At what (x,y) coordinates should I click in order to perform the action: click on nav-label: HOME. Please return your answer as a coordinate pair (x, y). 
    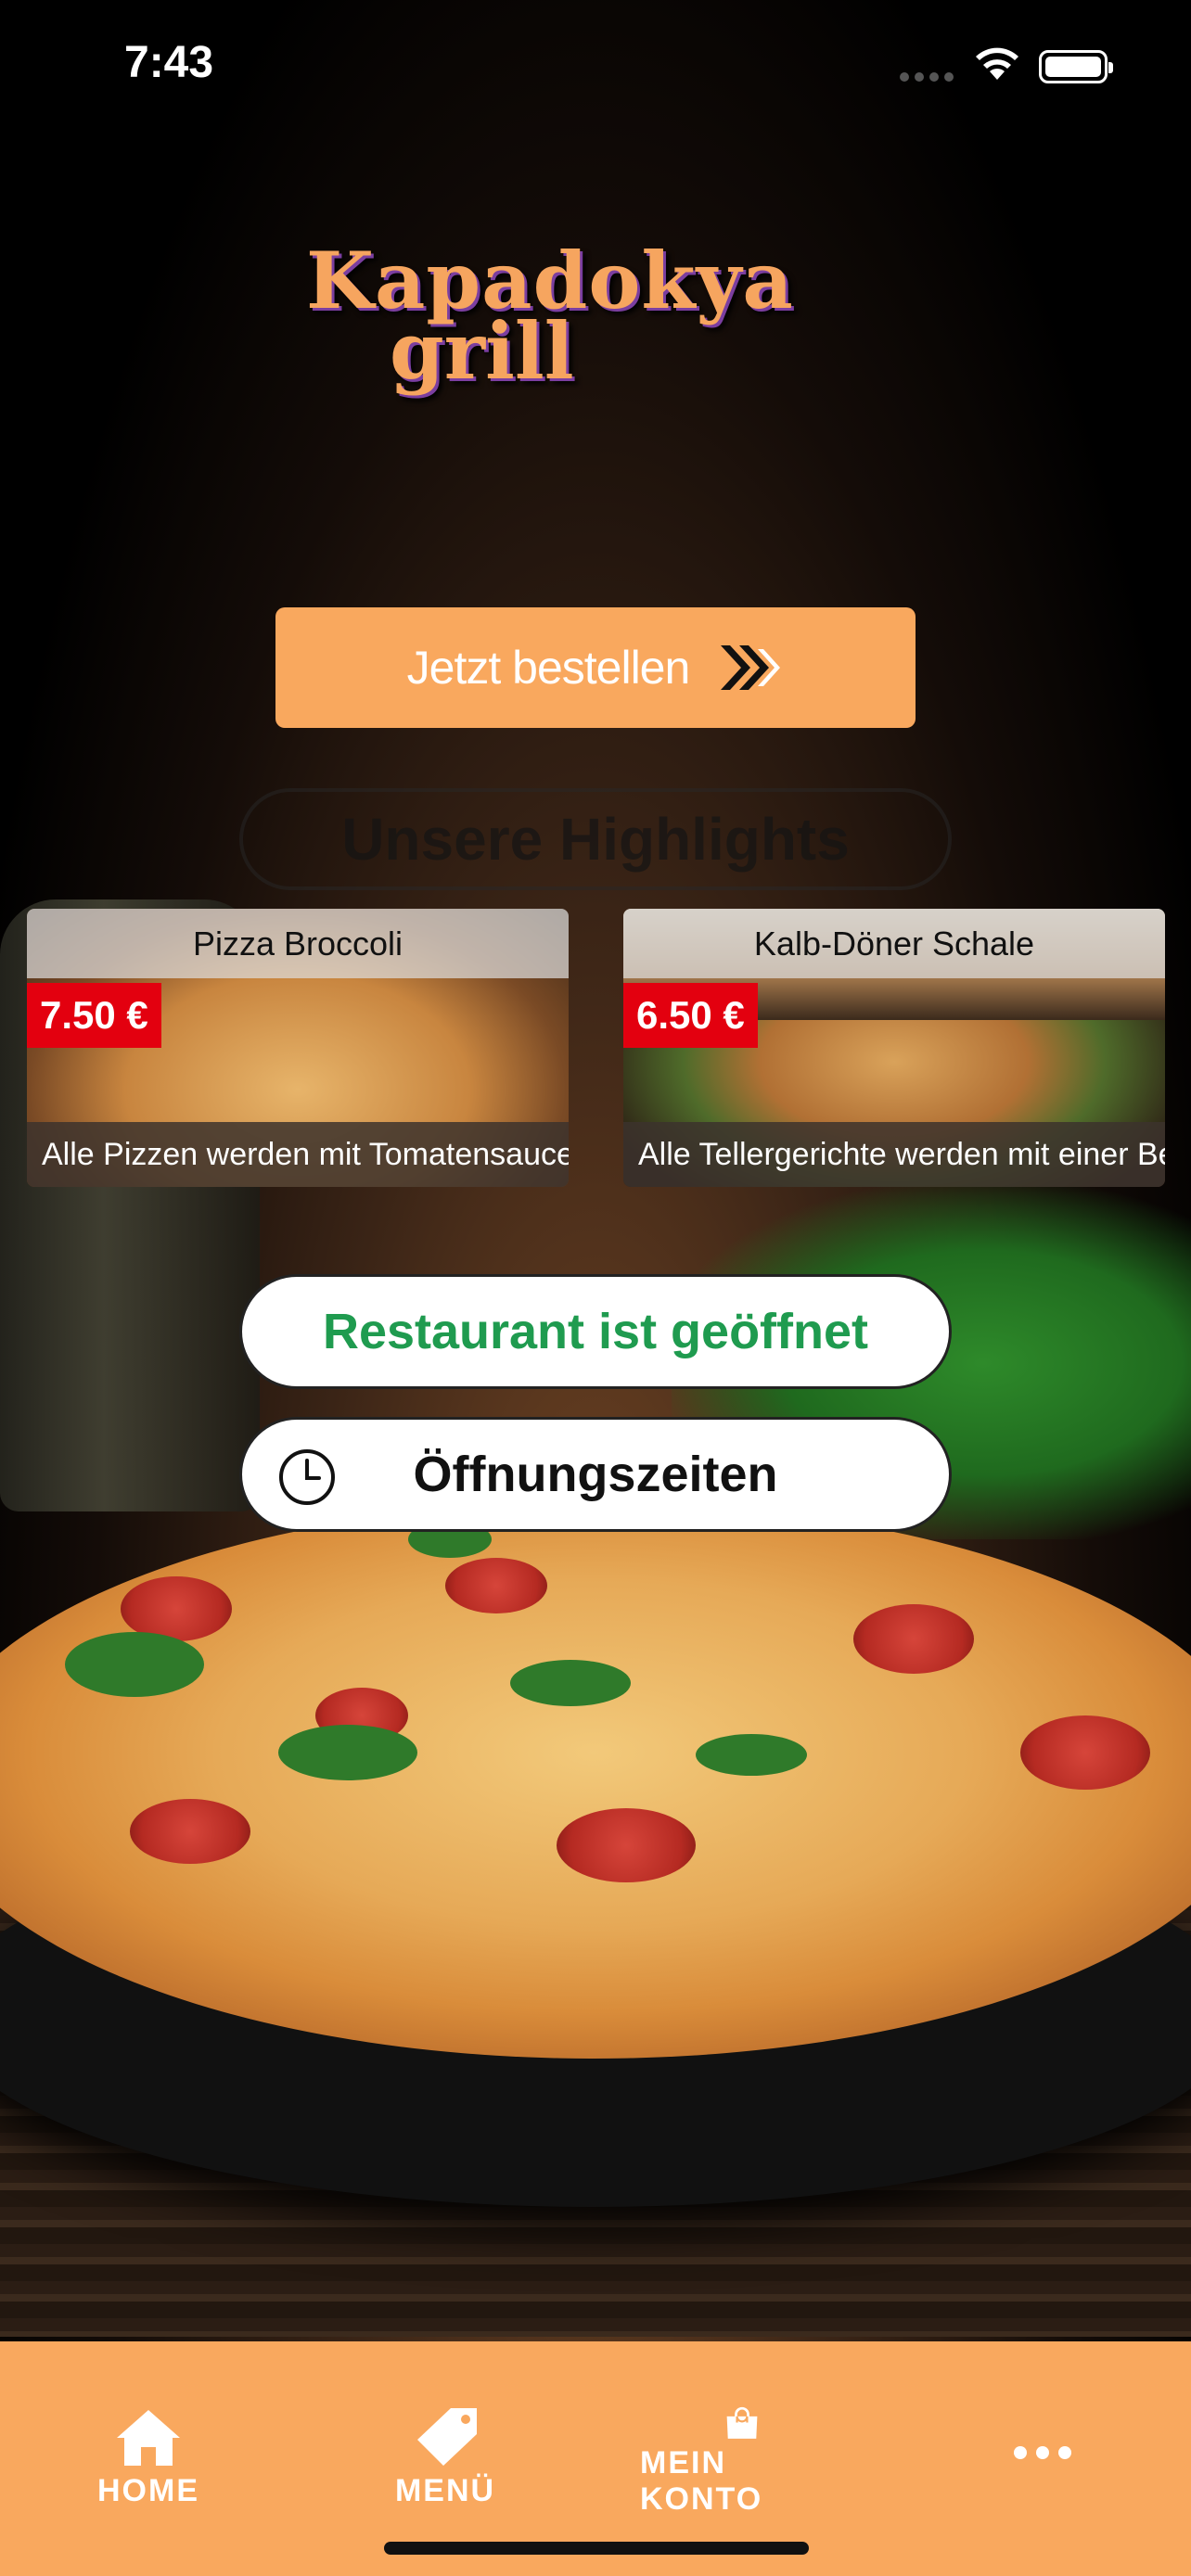
    Looking at the image, I should click on (148, 2490).